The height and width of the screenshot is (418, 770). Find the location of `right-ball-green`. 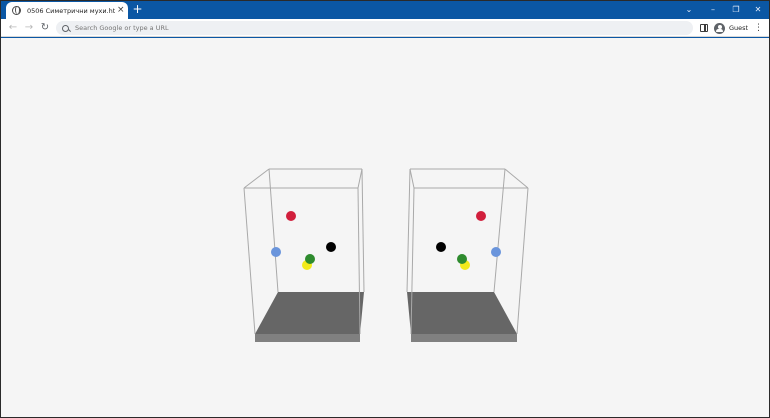

right-ball-green is located at coordinates (462, 259).